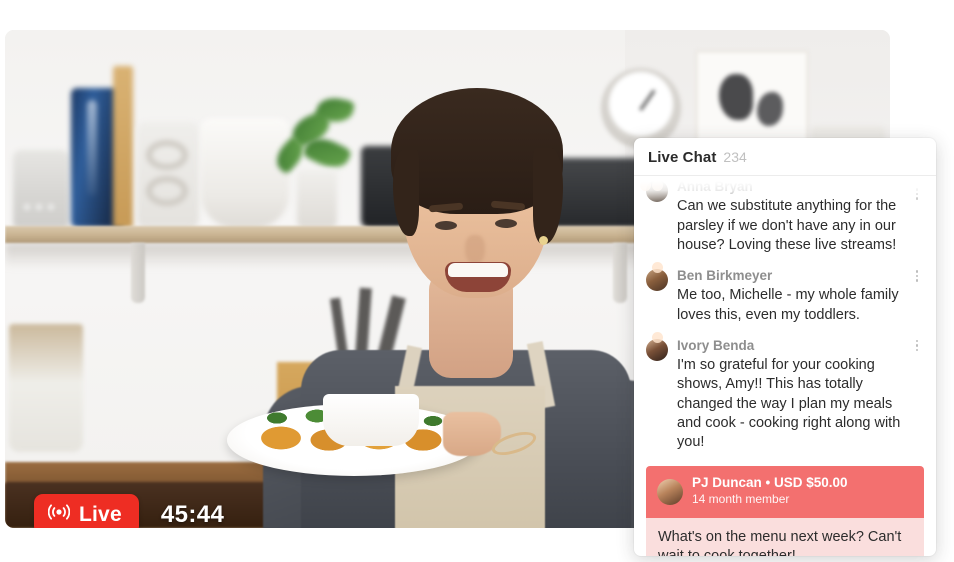 The image size is (954, 562). What do you see at coordinates (736, 97) in the screenshot?
I see `wall-art-shape-one` at bounding box center [736, 97].